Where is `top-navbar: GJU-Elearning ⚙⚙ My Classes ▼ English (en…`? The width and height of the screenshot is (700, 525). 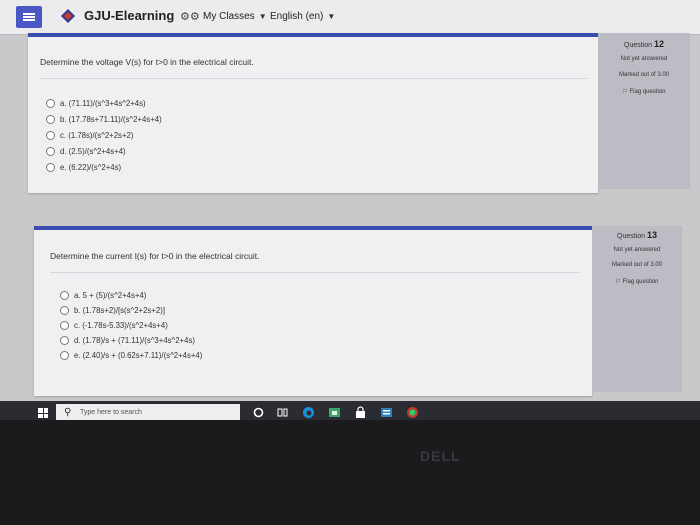 top-navbar: GJU-Elearning ⚙⚙ My Classes ▼ English (en… is located at coordinates (350, 17).